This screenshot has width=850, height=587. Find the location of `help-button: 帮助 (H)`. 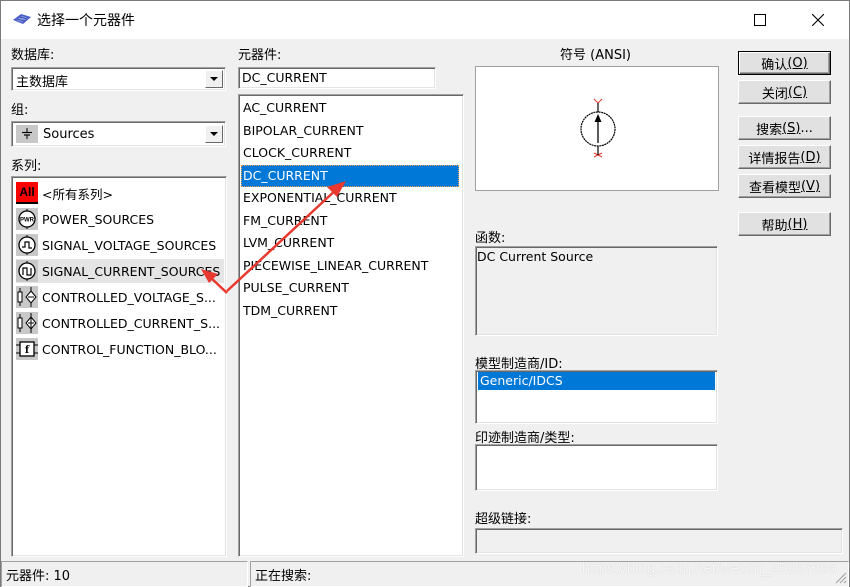

help-button: 帮助 (H) is located at coordinates (784, 224).